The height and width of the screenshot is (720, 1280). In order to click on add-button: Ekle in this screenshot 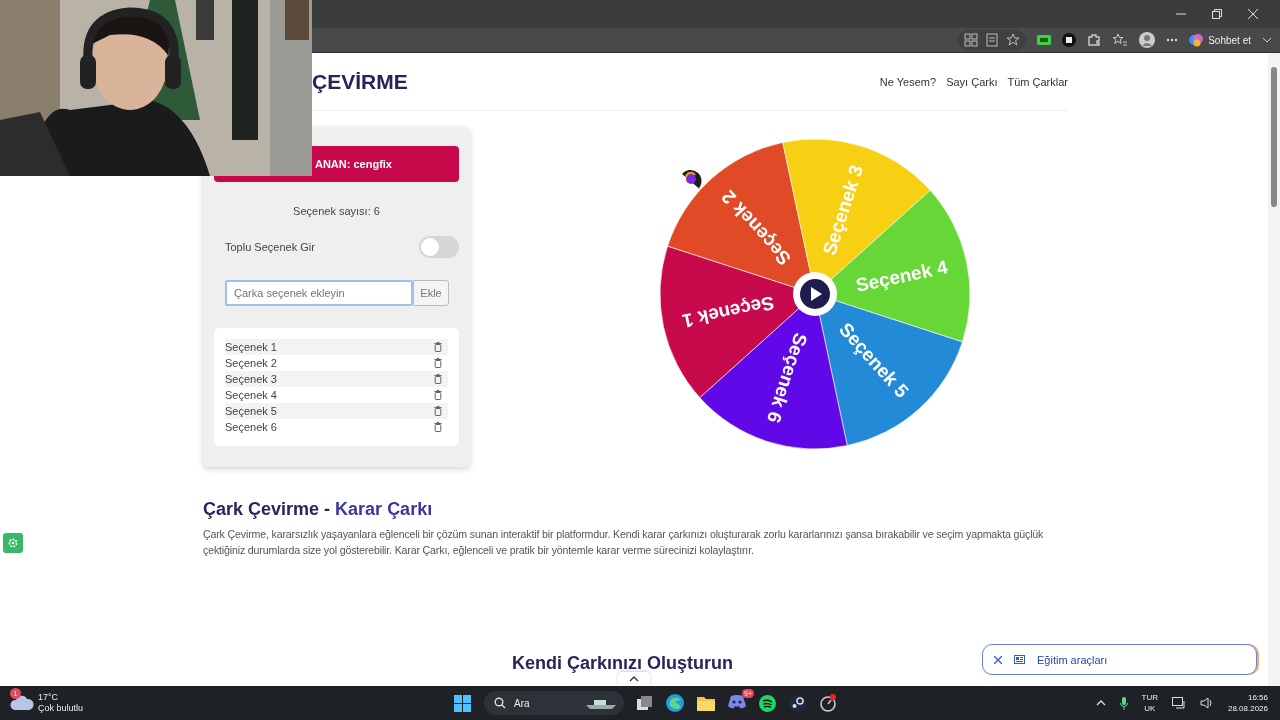, I will do `click(431, 293)`.